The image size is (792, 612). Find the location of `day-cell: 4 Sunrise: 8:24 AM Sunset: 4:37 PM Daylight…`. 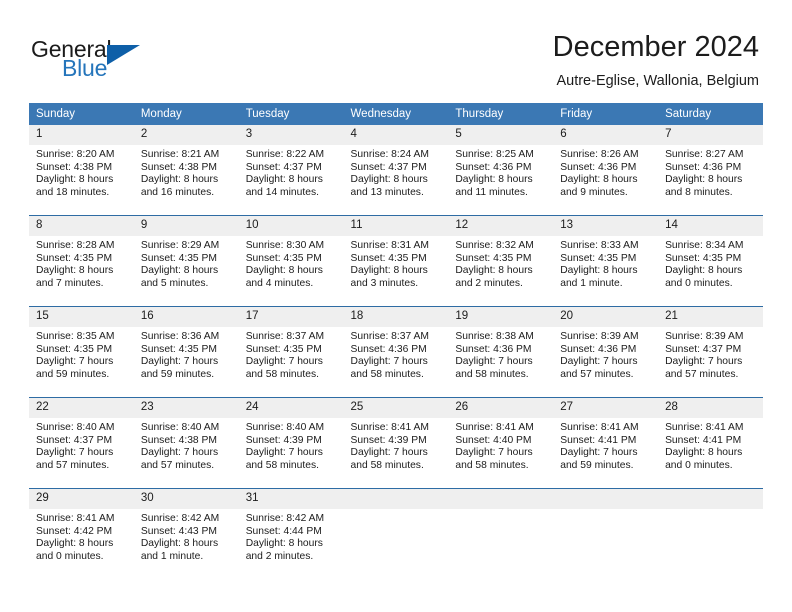

day-cell: 4 Sunrise: 8:24 AM Sunset: 4:37 PM Daylight… is located at coordinates (396, 166).